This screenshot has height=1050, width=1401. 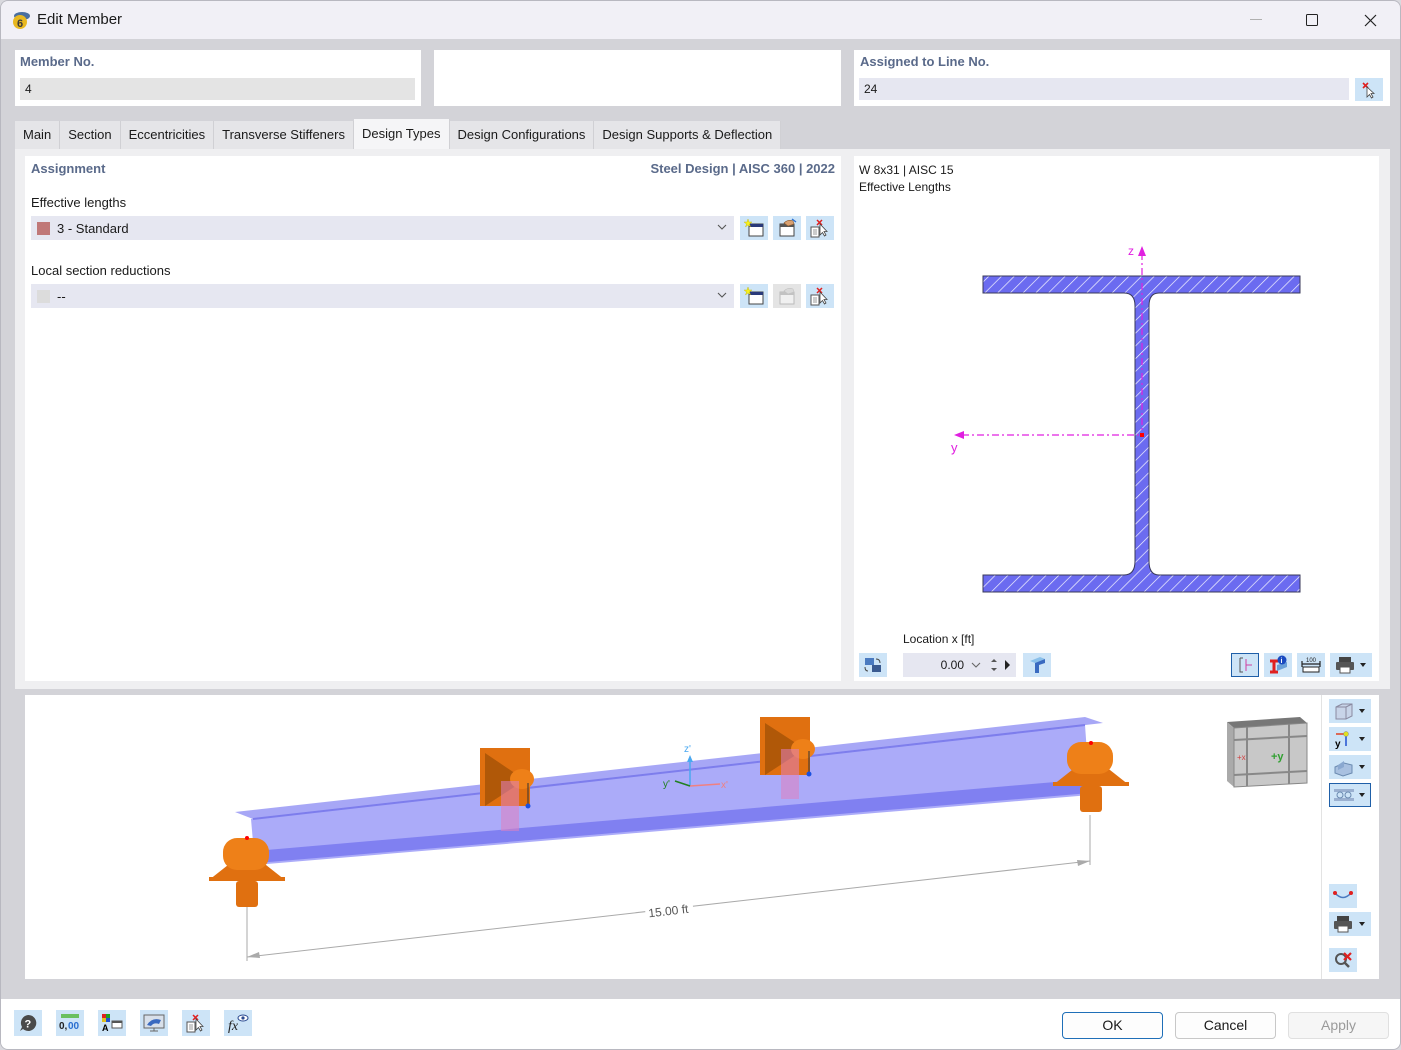 What do you see at coordinates (939, 639) in the screenshot?
I see `location-label: Location x [ft]` at bounding box center [939, 639].